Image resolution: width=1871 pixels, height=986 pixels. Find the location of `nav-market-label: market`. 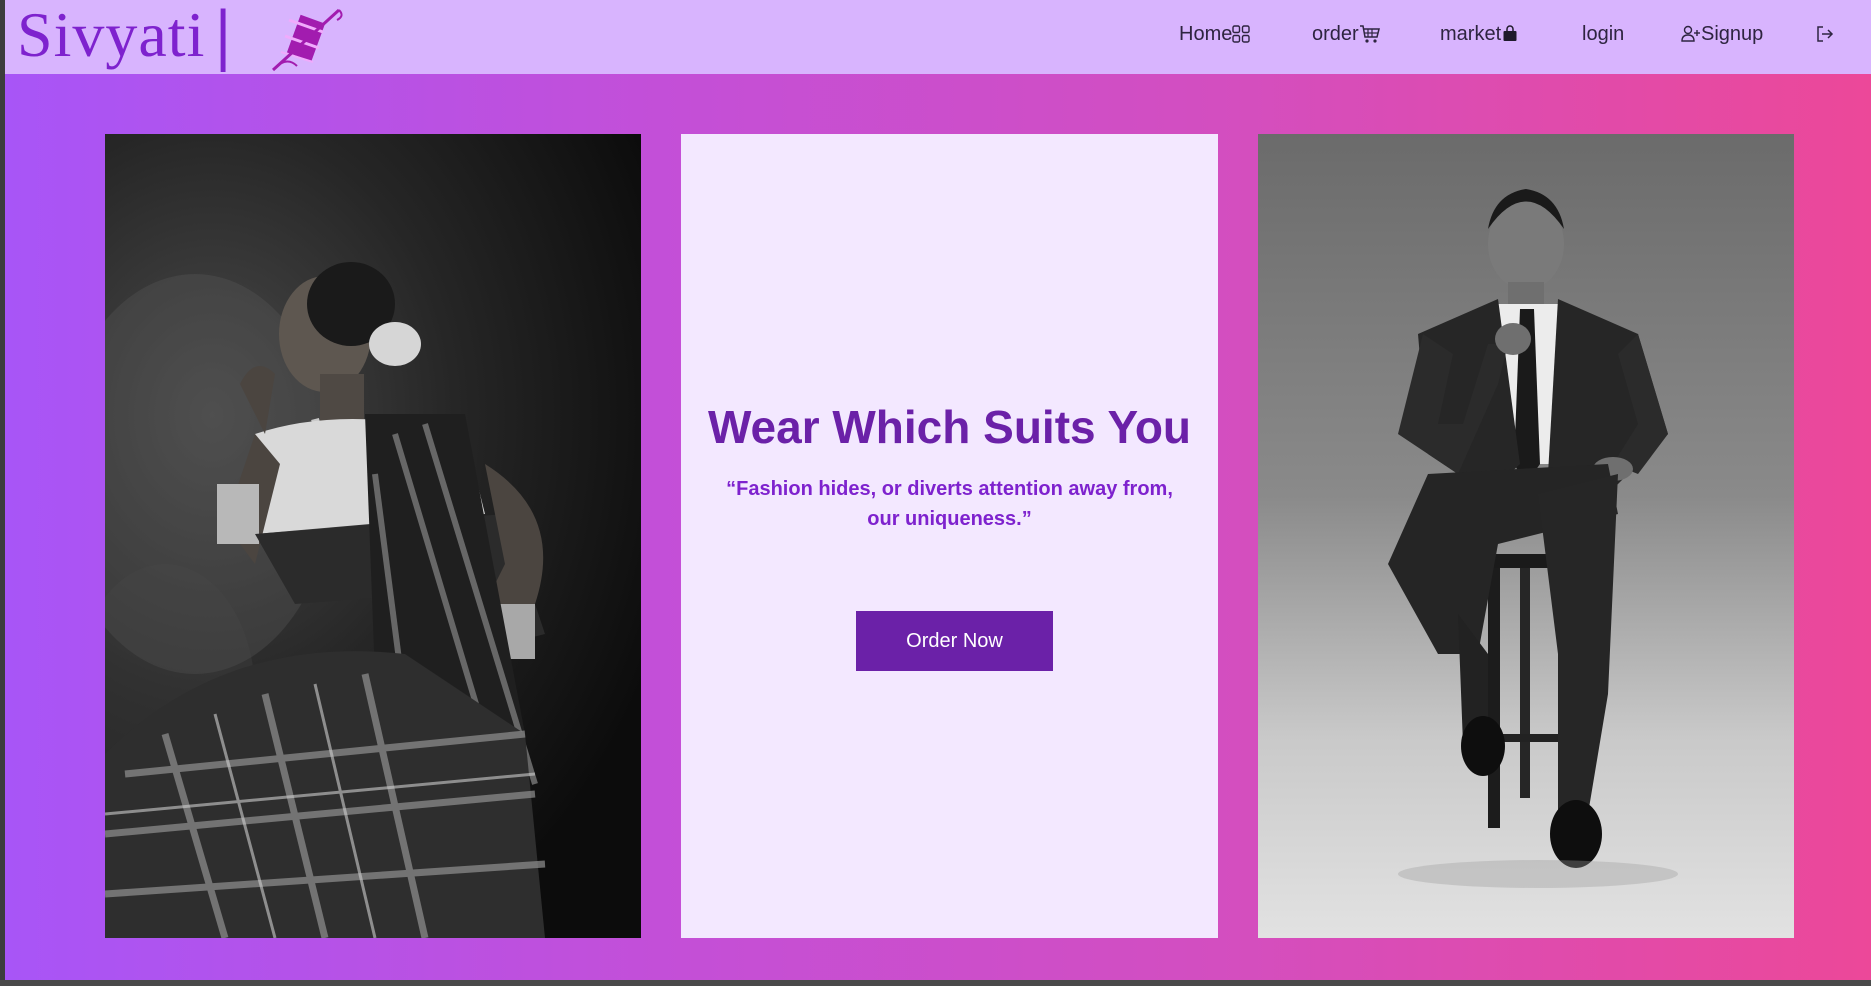

nav-market-label: market is located at coordinates (1471, 33).